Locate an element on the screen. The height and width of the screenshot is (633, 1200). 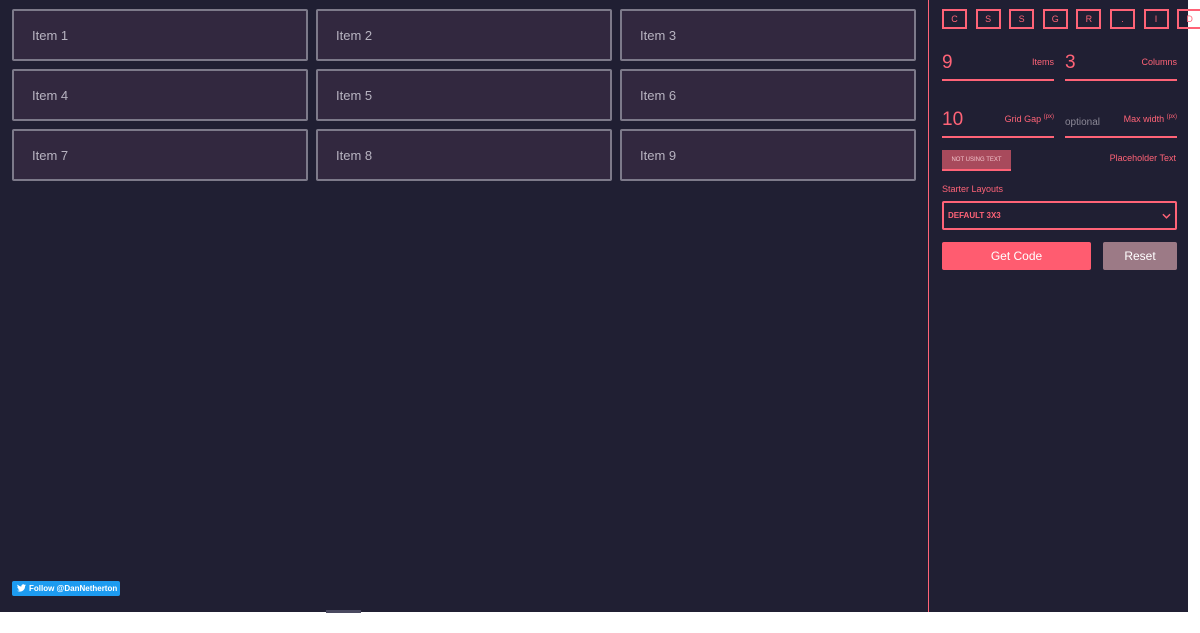
grid-item: Item 6 is located at coordinates (768, 95).